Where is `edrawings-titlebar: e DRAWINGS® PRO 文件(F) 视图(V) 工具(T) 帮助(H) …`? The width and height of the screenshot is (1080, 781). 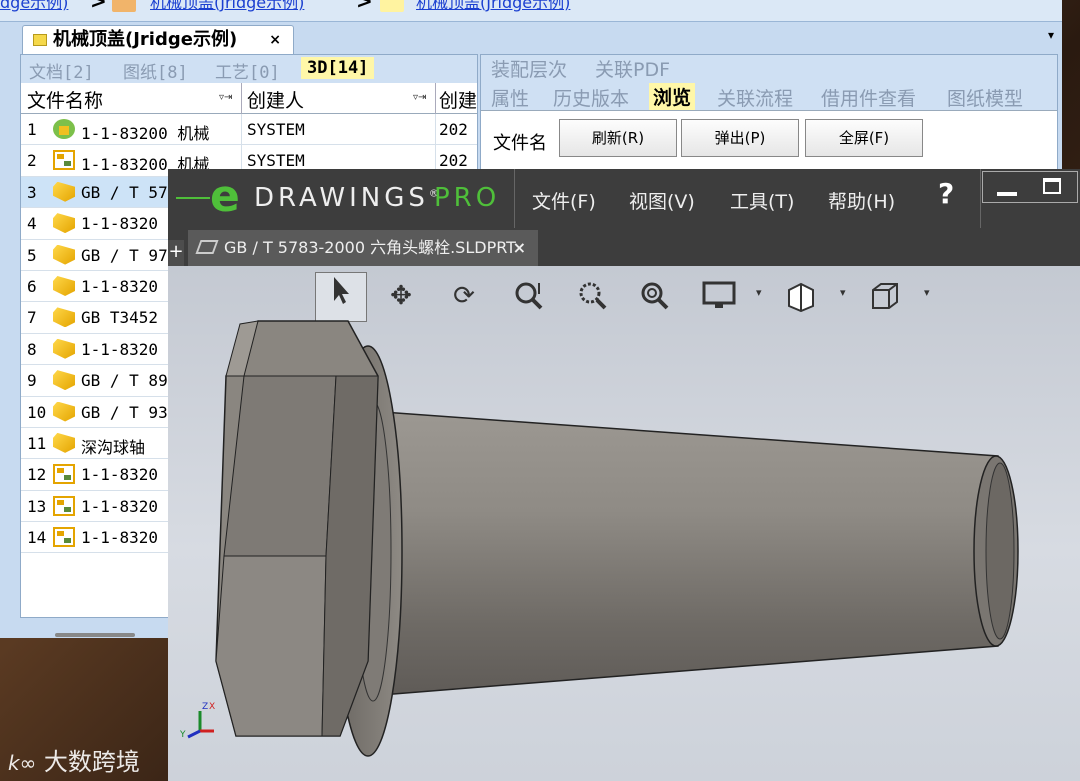 edrawings-titlebar: e DRAWINGS® PRO 文件(F) 视图(V) 工具(T) 帮助(H) … is located at coordinates (624, 198).